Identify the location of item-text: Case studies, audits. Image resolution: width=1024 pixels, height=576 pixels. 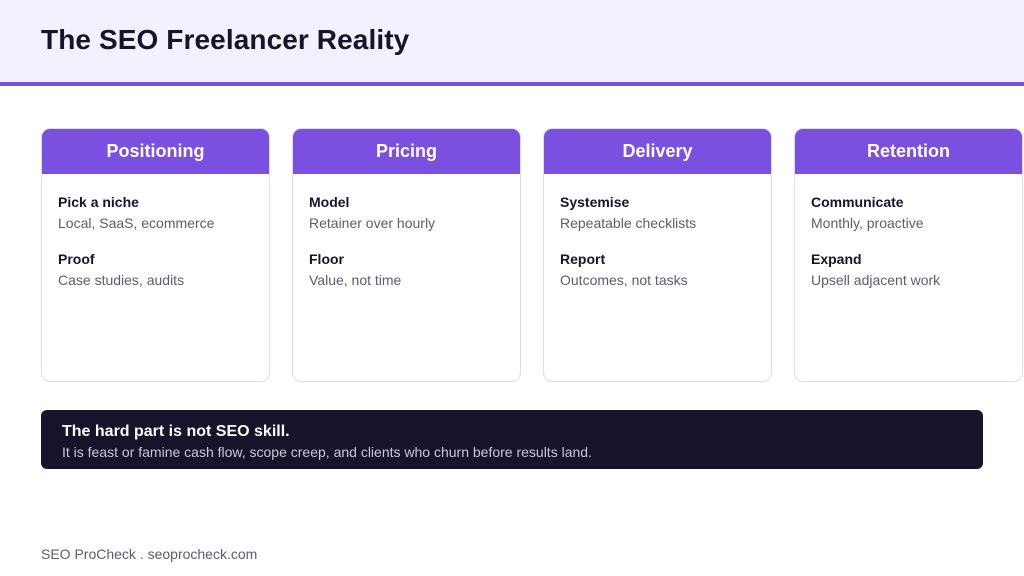
(121, 280).